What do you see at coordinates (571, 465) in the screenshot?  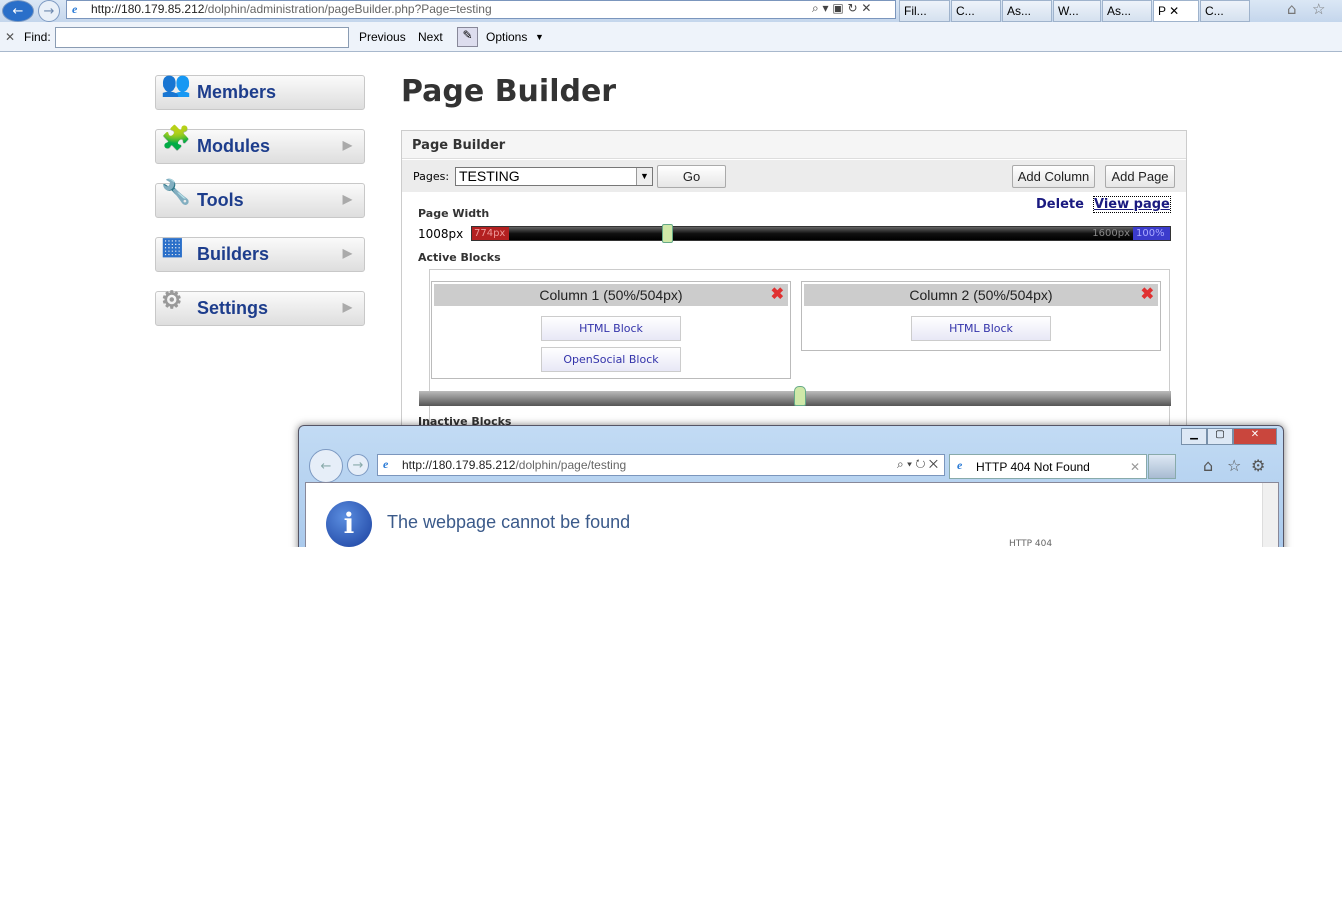 I see `url-path: /dolphin/page/testing` at bounding box center [571, 465].